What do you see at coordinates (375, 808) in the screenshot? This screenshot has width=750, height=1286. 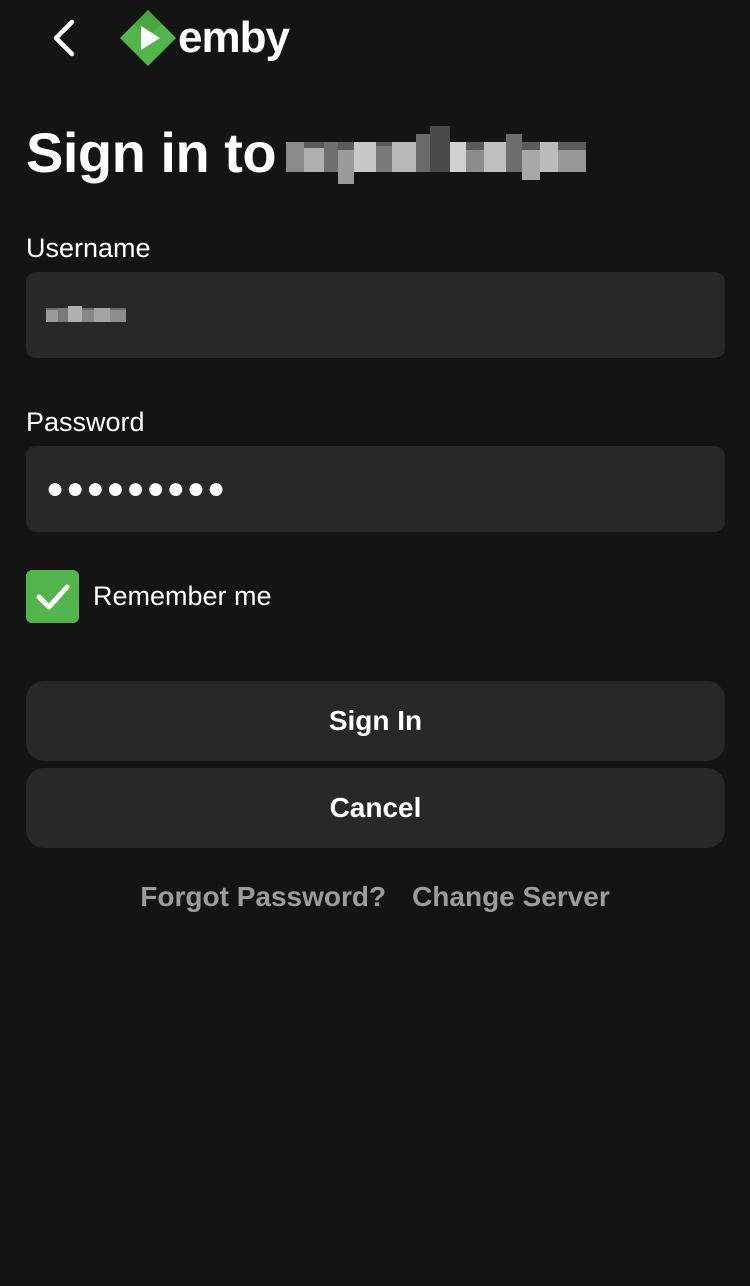 I see `cancel-button: Cancel` at bounding box center [375, 808].